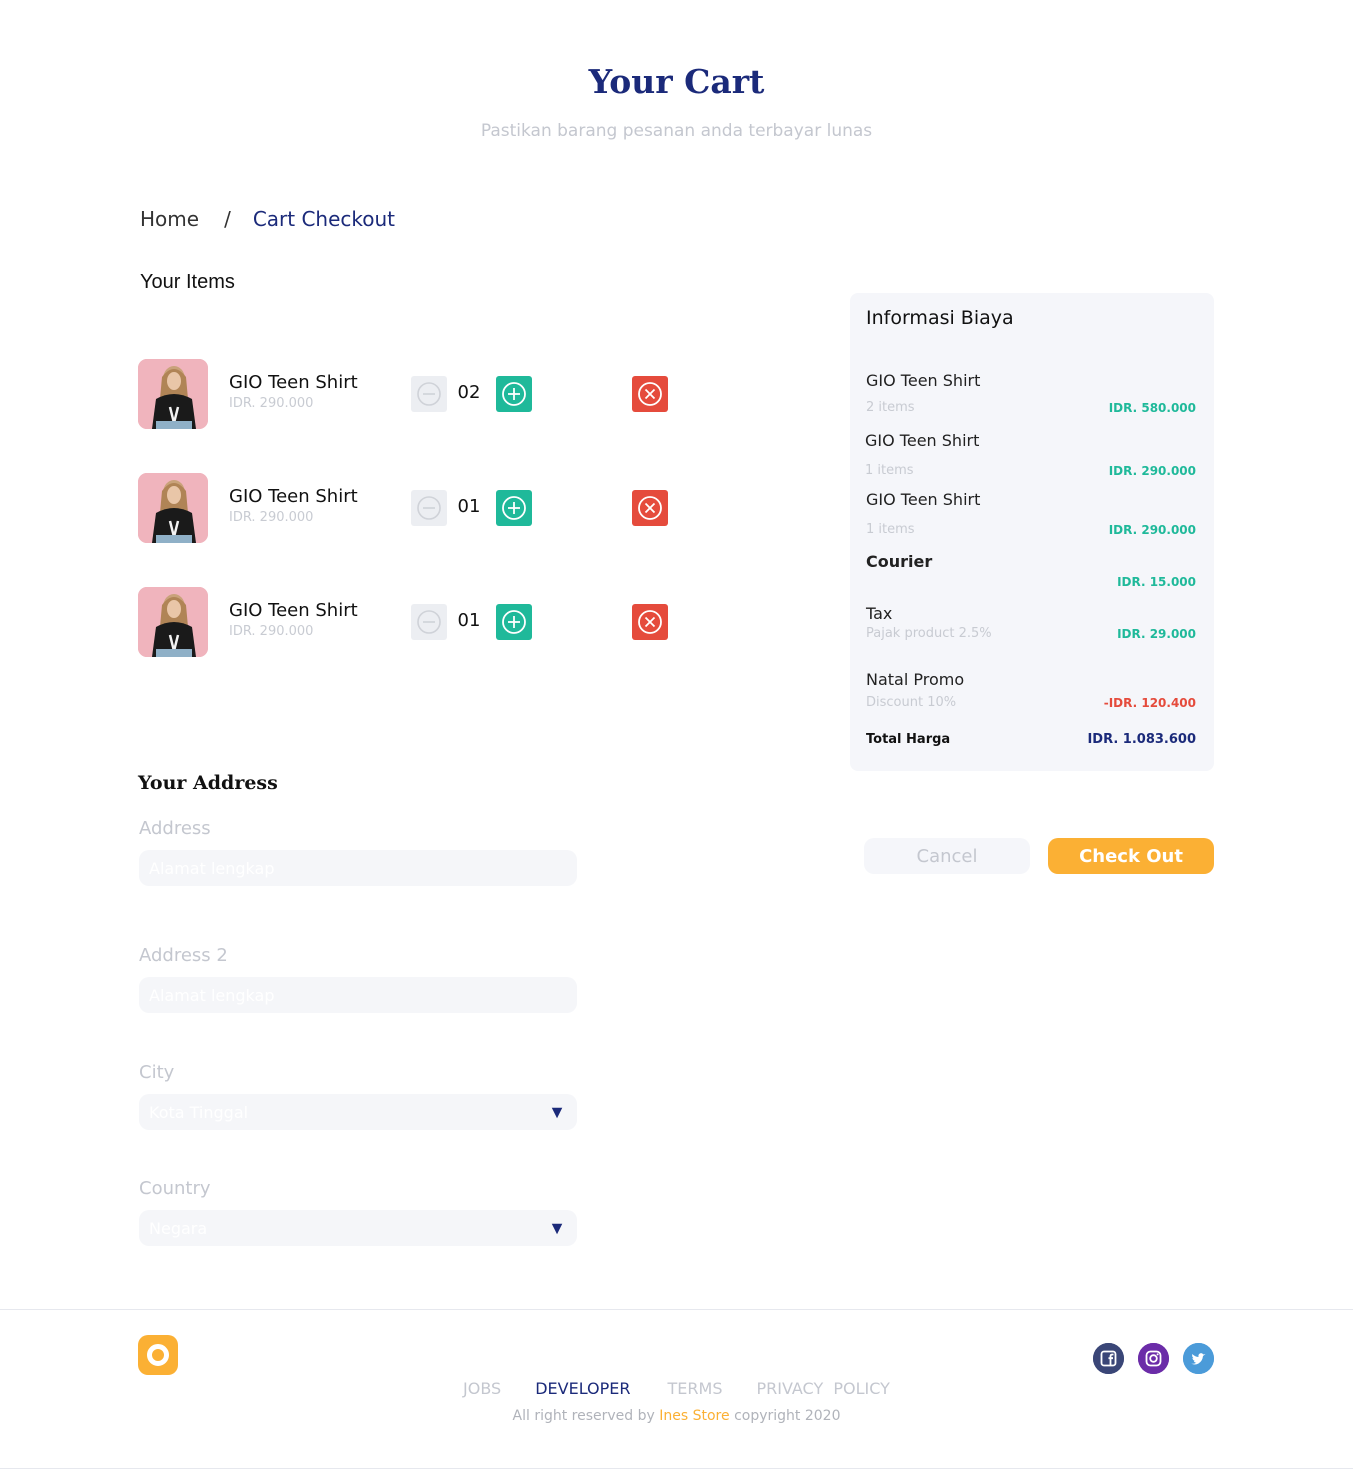 This screenshot has width=1353, height=1470. I want to click on address-input, so click(358, 868).